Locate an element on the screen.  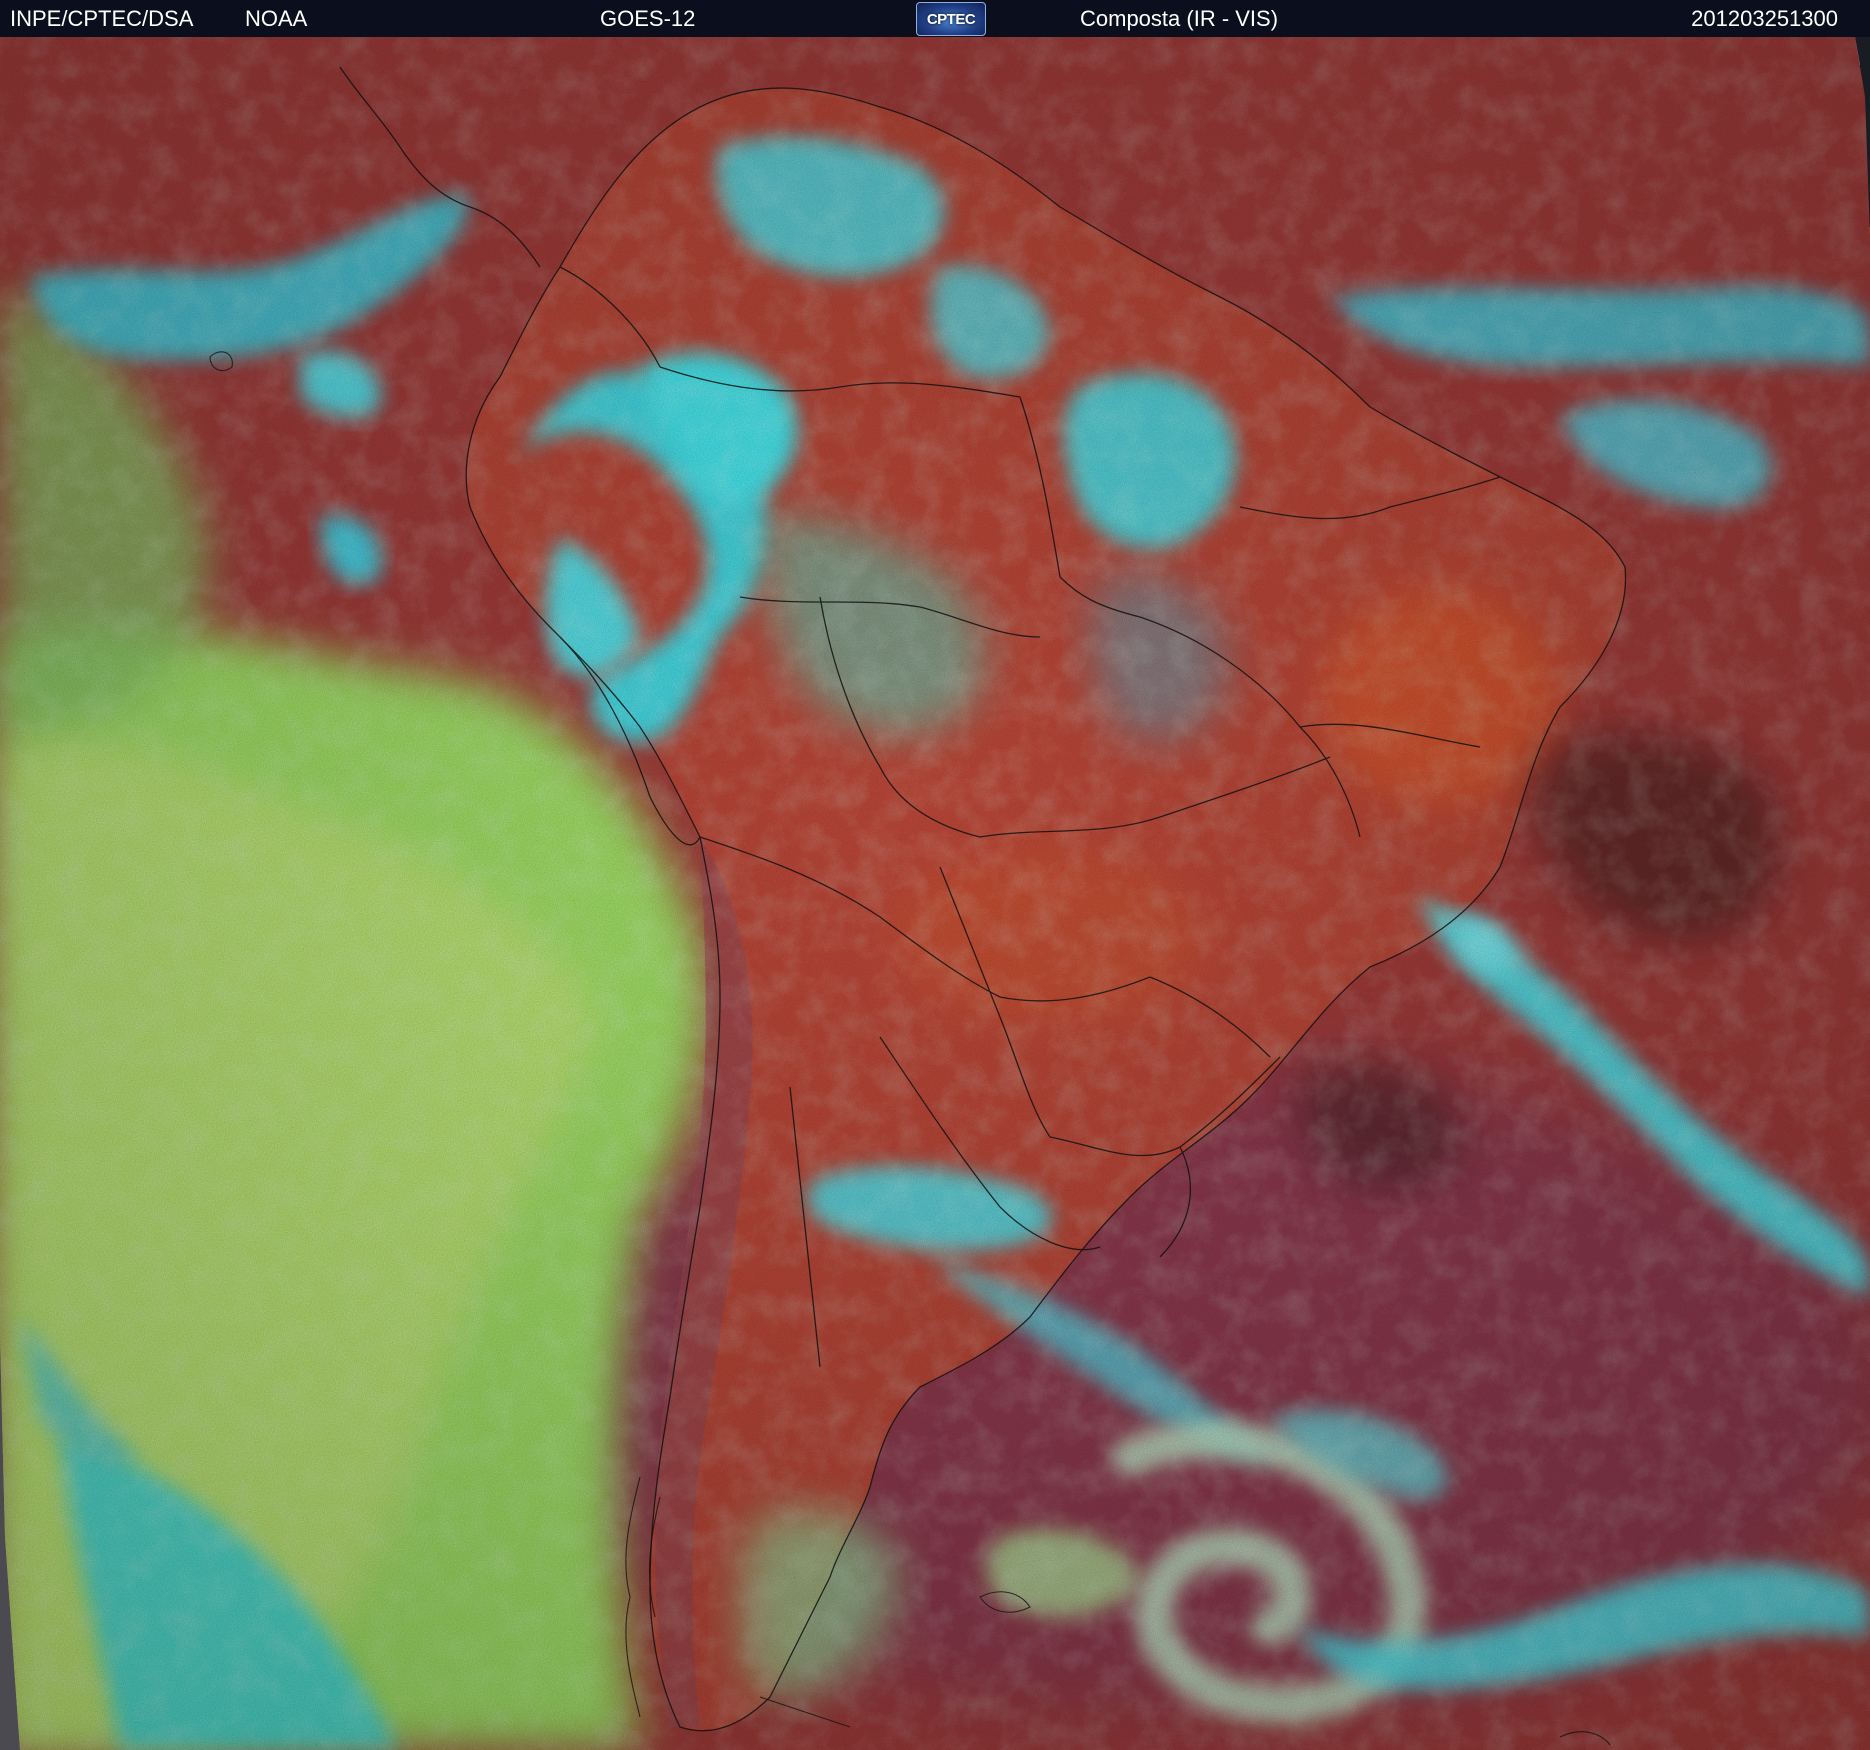
satellite-label: GOES-12 is located at coordinates (648, 18).